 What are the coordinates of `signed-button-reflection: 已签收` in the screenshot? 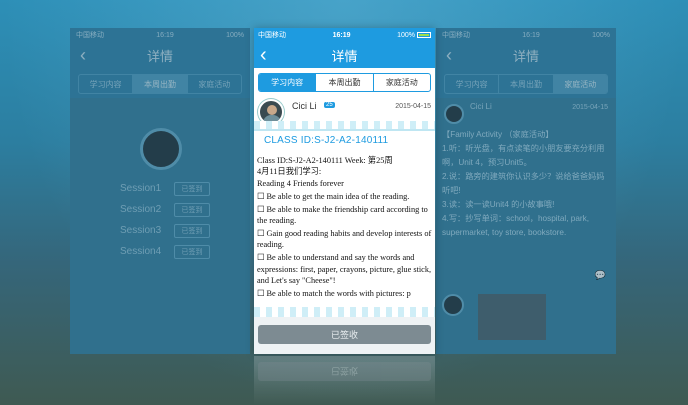 It's located at (344, 371).